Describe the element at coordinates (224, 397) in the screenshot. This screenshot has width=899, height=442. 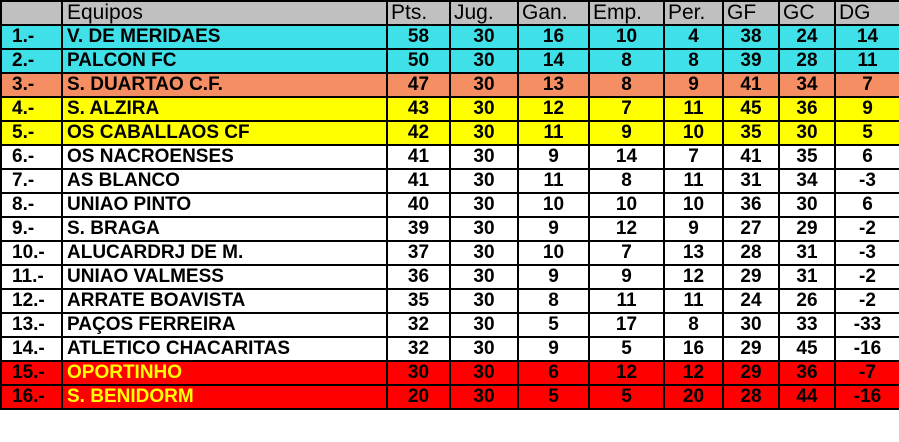
I see `cell-team: S. BENIDORM` at that location.